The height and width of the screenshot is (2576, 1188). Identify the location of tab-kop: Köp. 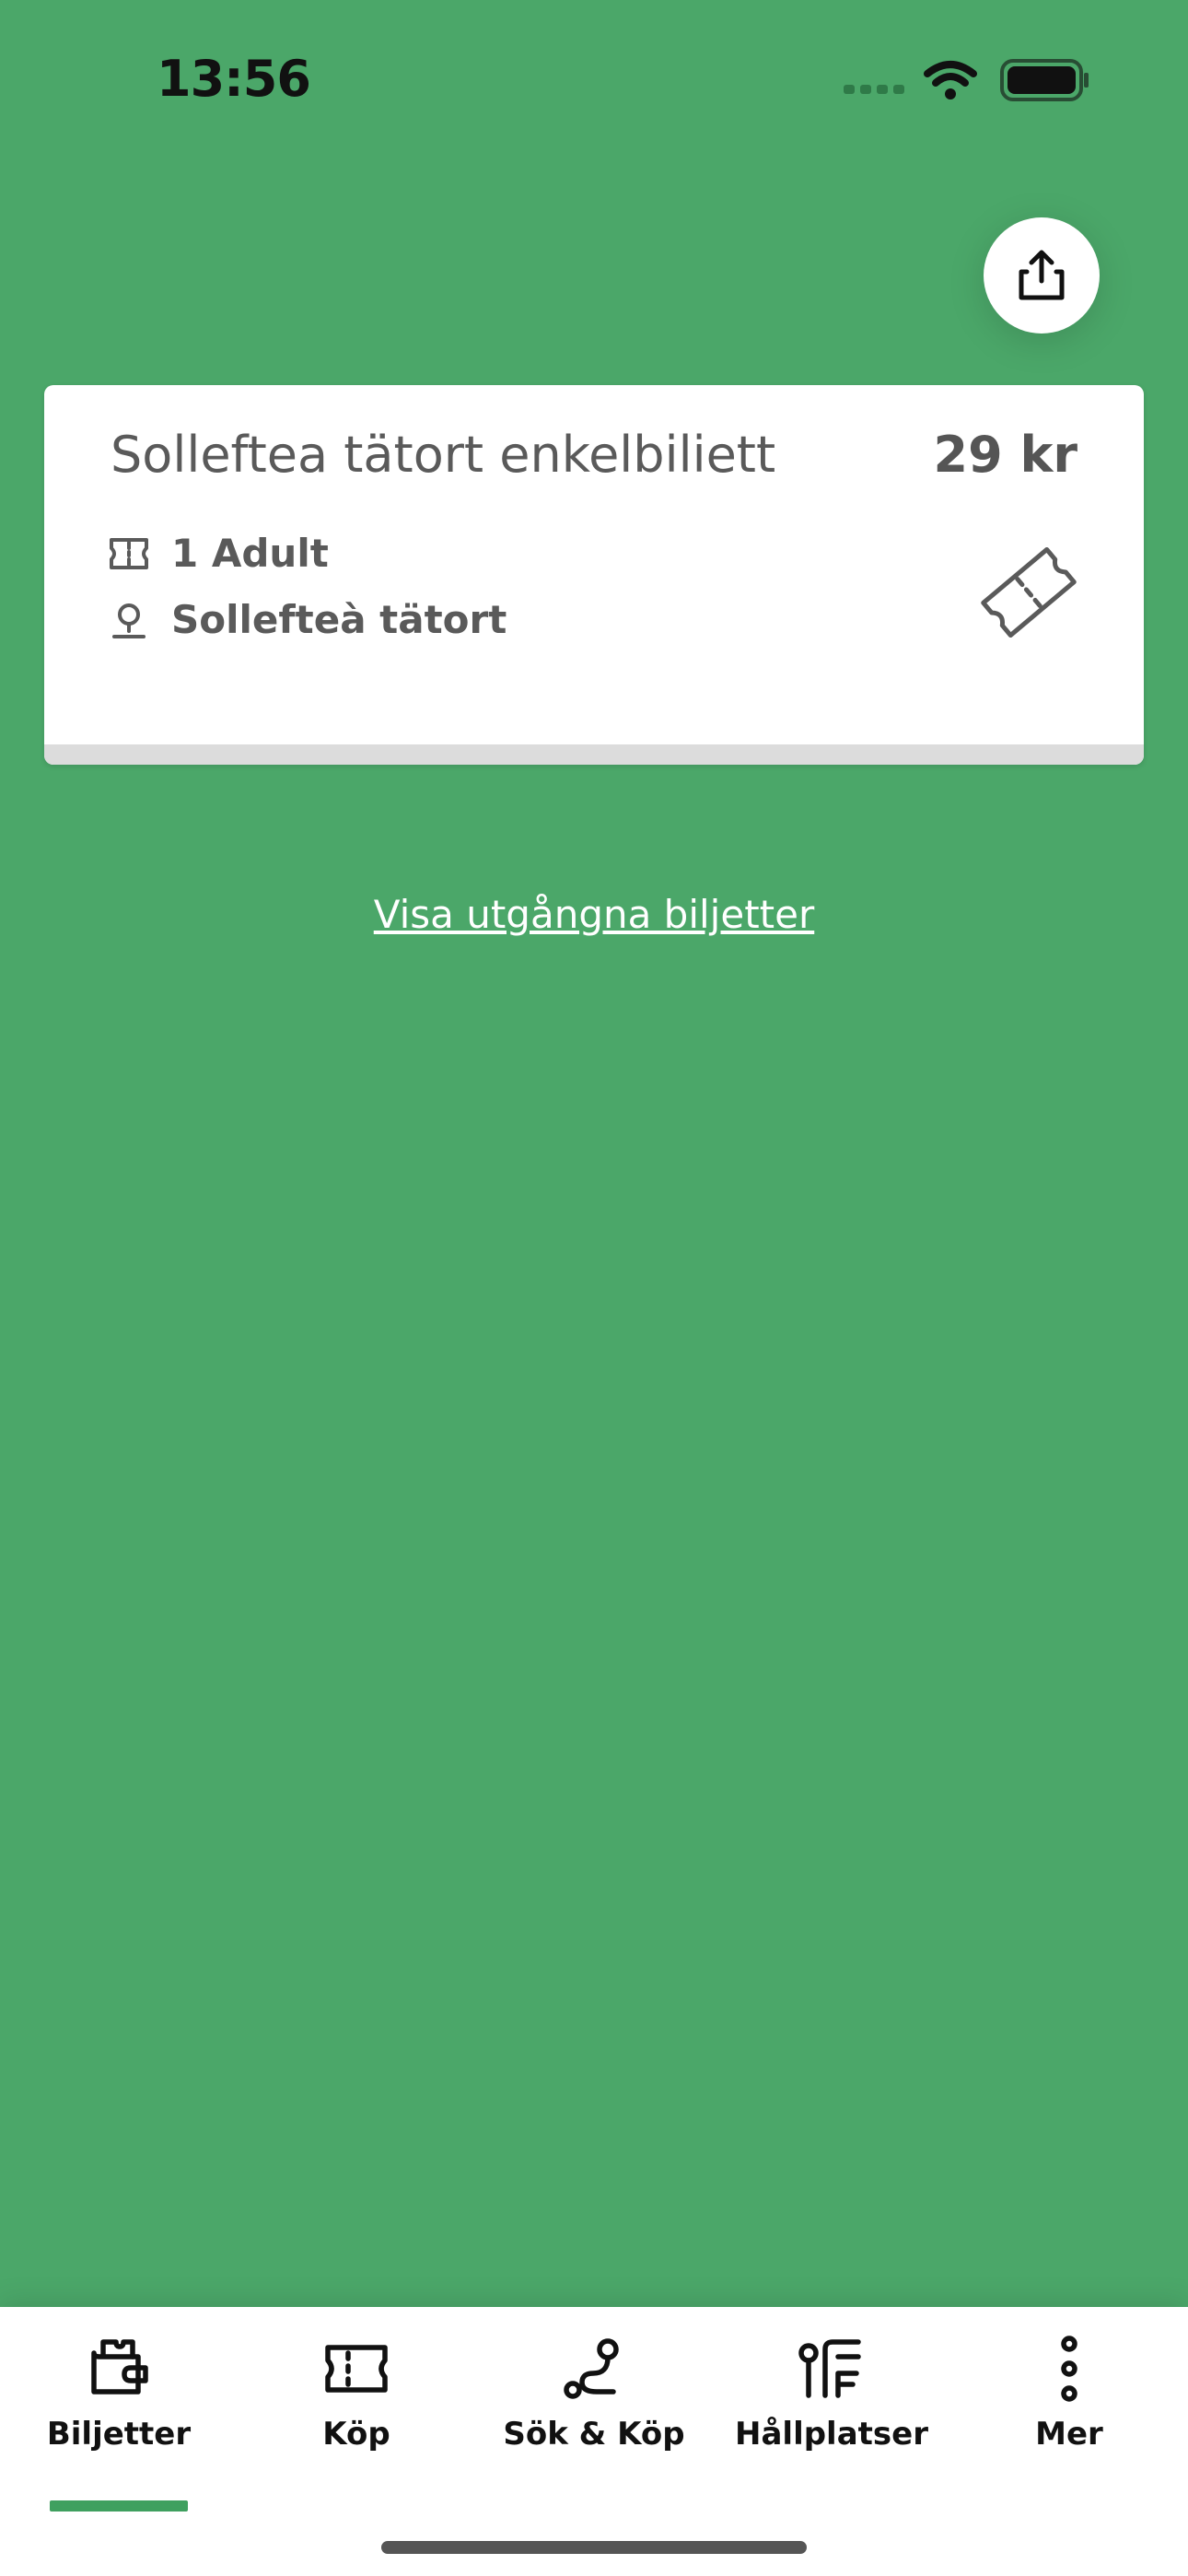
(356, 2422).